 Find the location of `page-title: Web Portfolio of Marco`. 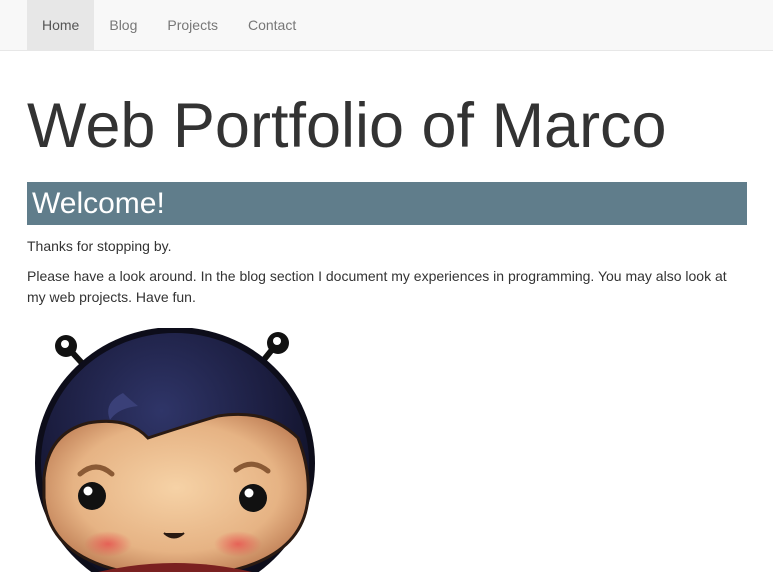

page-title: Web Portfolio of Marco is located at coordinates (347, 126).